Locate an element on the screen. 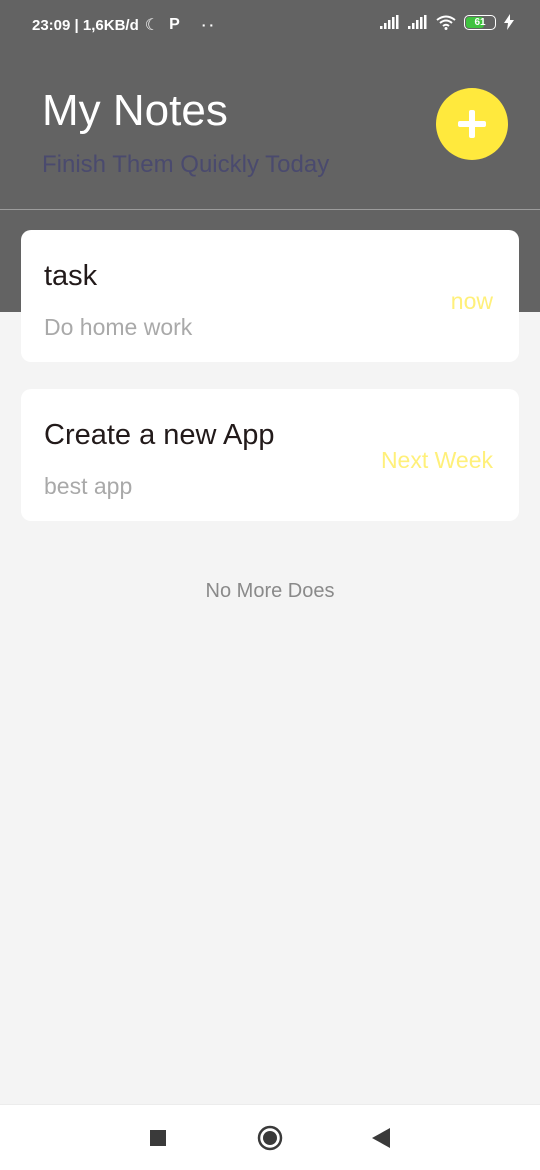 This screenshot has height=1170, width=540. notification-dots-icon: ·· is located at coordinates (209, 25).